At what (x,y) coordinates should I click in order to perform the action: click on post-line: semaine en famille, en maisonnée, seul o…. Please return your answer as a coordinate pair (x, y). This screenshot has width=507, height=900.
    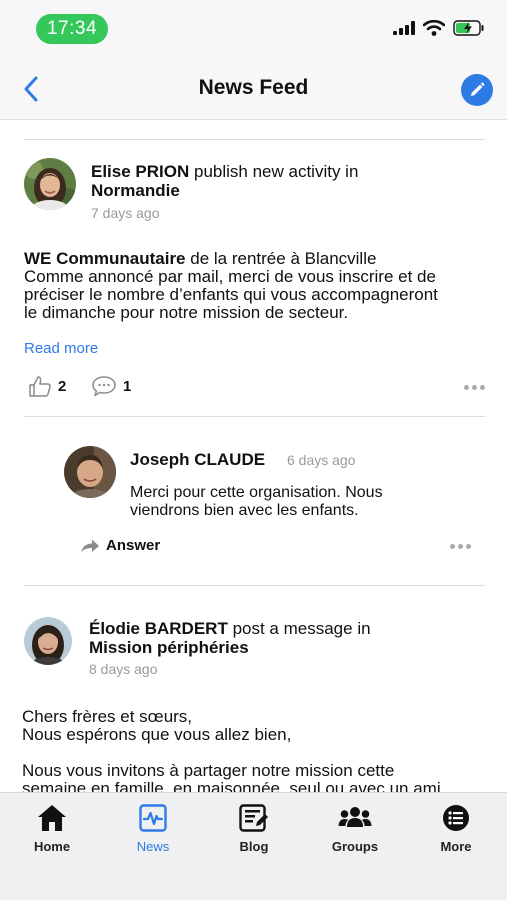
    Looking at the image, I should click on (231, 786).